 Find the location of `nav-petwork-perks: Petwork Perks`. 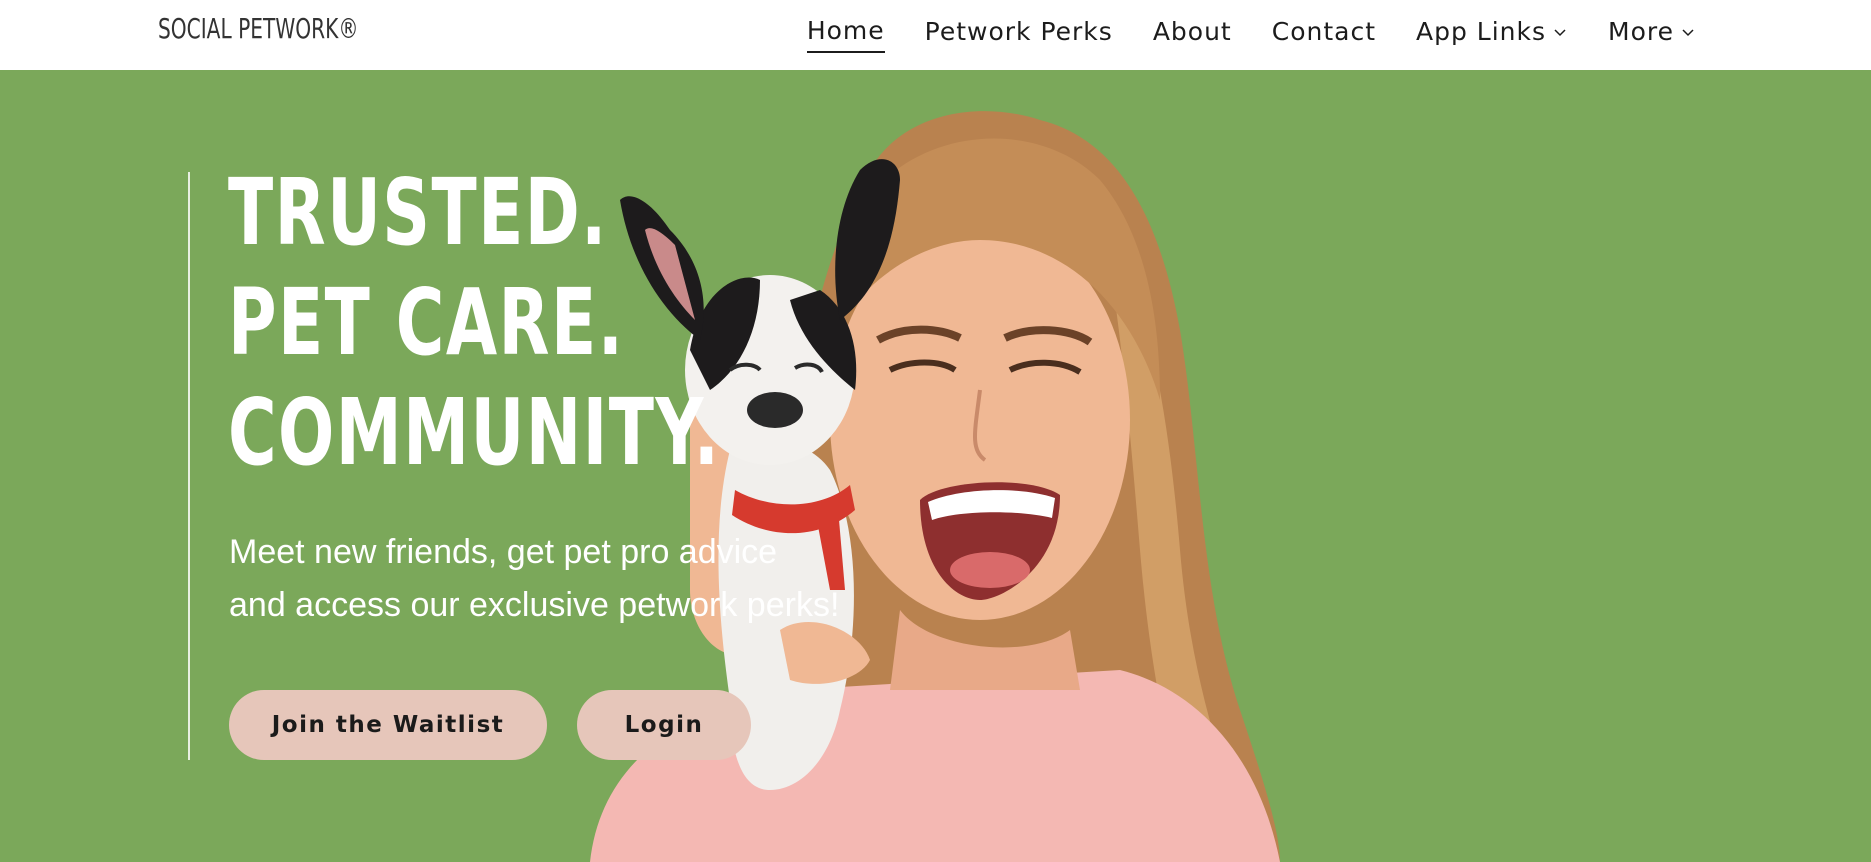

nav-petwork-perks: Petwork Perks is located at coordinates (1019, 34).